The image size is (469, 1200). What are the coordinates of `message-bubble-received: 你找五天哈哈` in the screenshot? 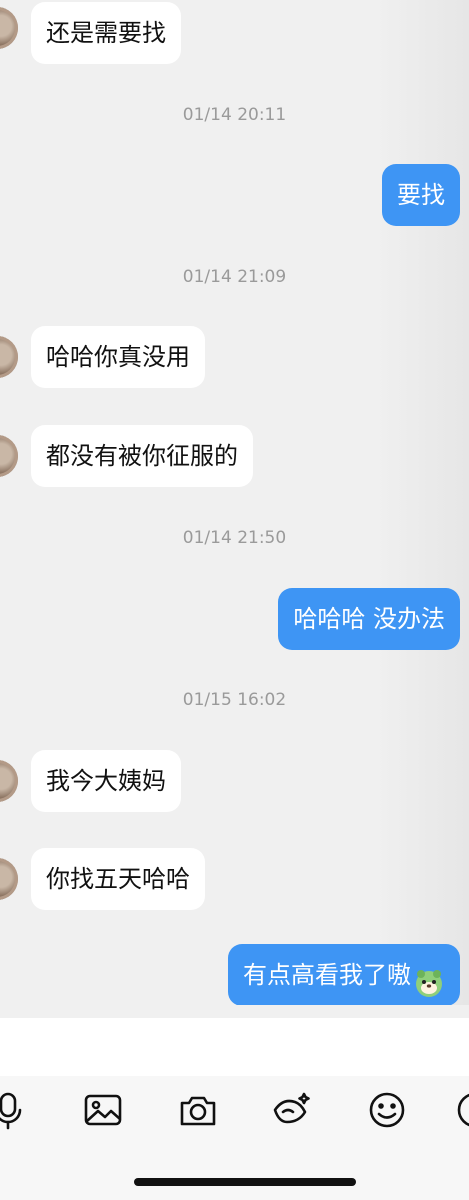 It's located at (118, 879).